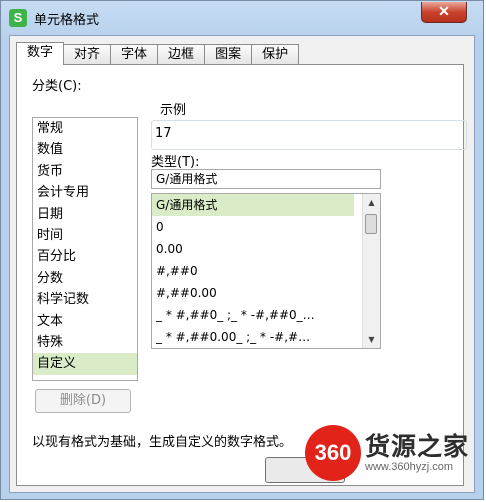 This screenshot has height=502, width=486. What do you see at coordinates (85, 299) in the screenshot?
I see `category-item: 科学记数` at bounding box center [85, 299].